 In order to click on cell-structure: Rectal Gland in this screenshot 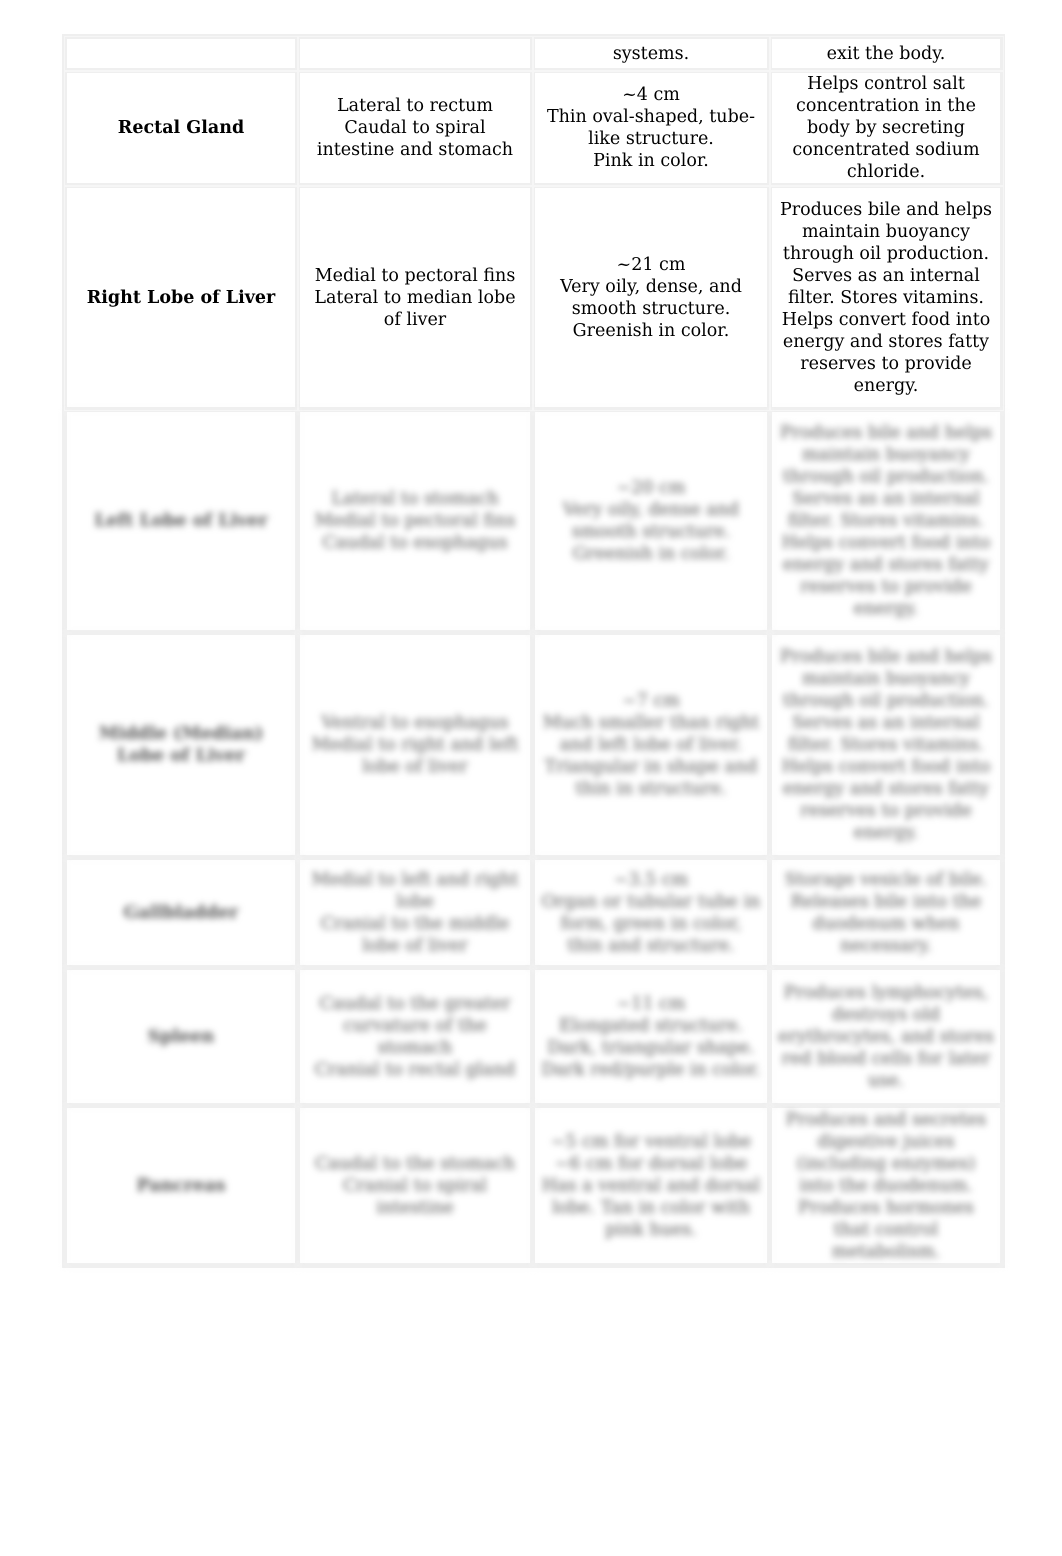, I will do `click(181, 128)`.